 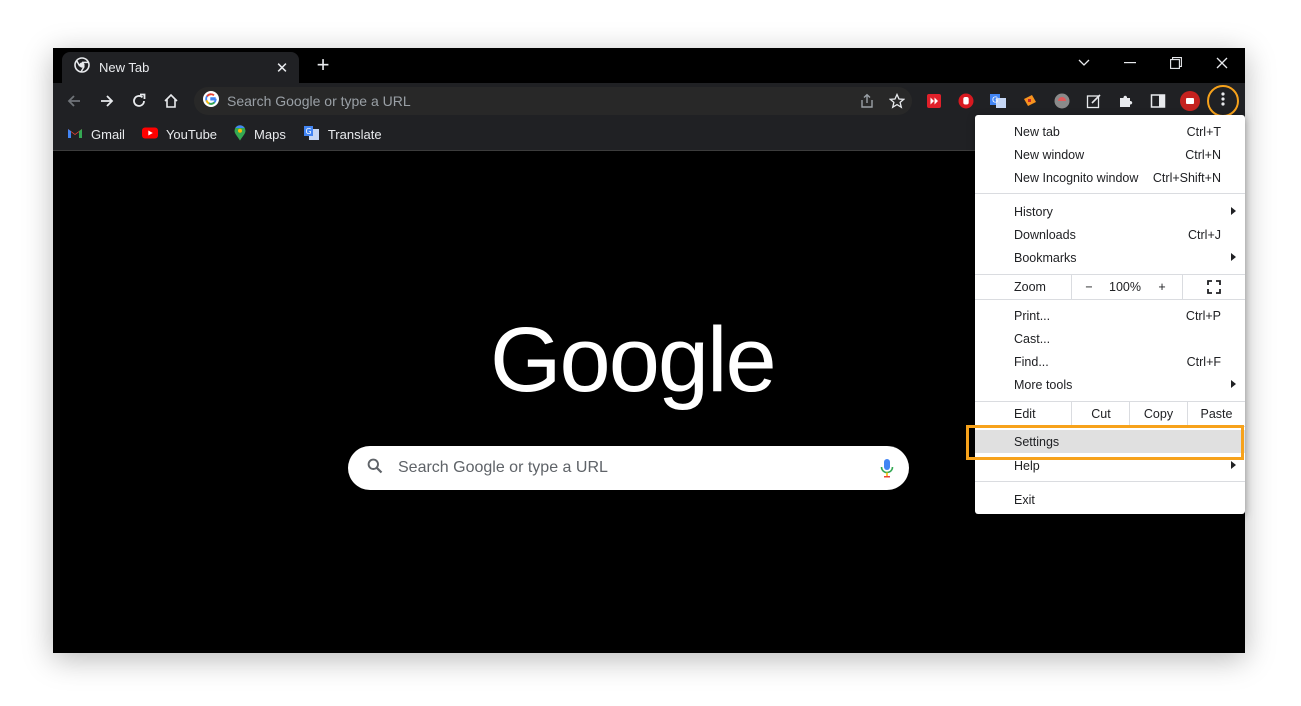 What do you see at coordinates (149, 134) in the screenshot?
I see `youtube-icon` at bounding box center [149, 134].